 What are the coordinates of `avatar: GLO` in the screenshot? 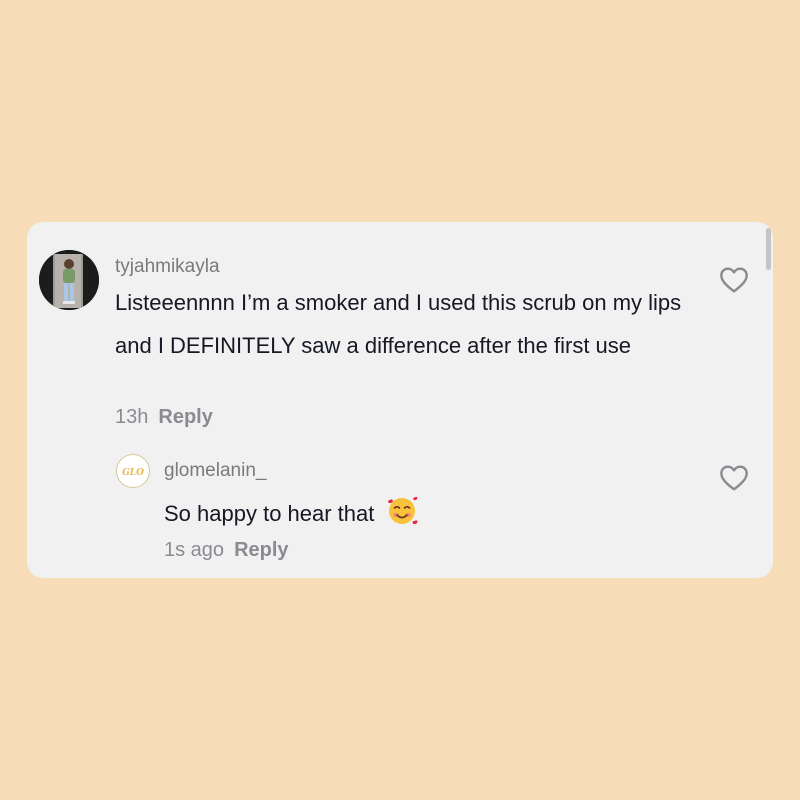 It's located at (133, 471).